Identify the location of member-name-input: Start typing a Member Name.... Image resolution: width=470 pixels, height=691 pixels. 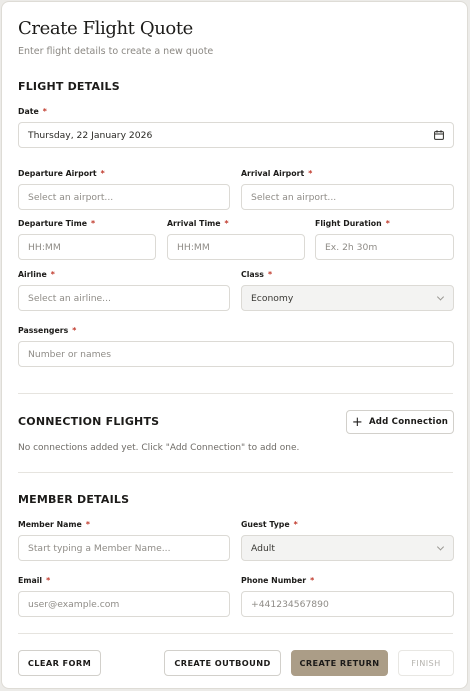
(124, 548).